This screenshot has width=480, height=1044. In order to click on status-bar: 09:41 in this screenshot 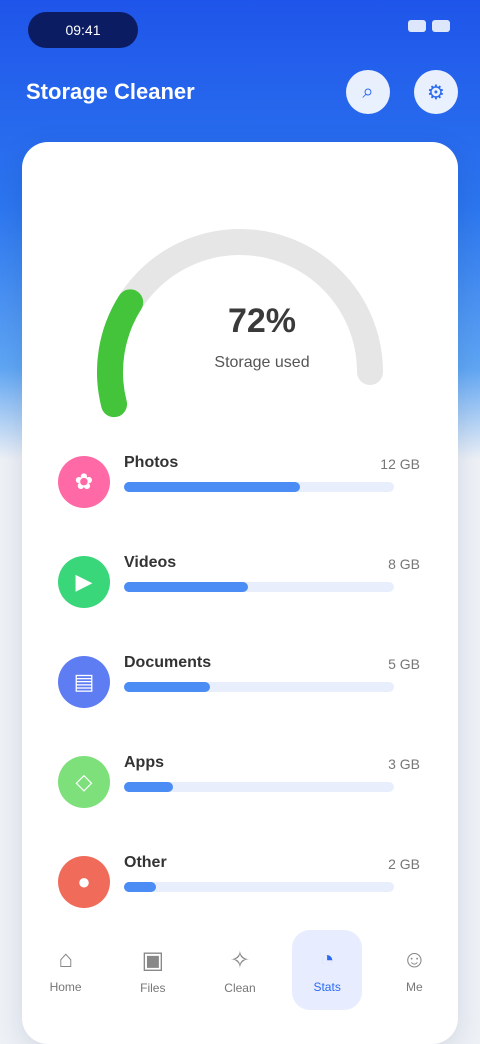, I will do `click(240, 30)`.